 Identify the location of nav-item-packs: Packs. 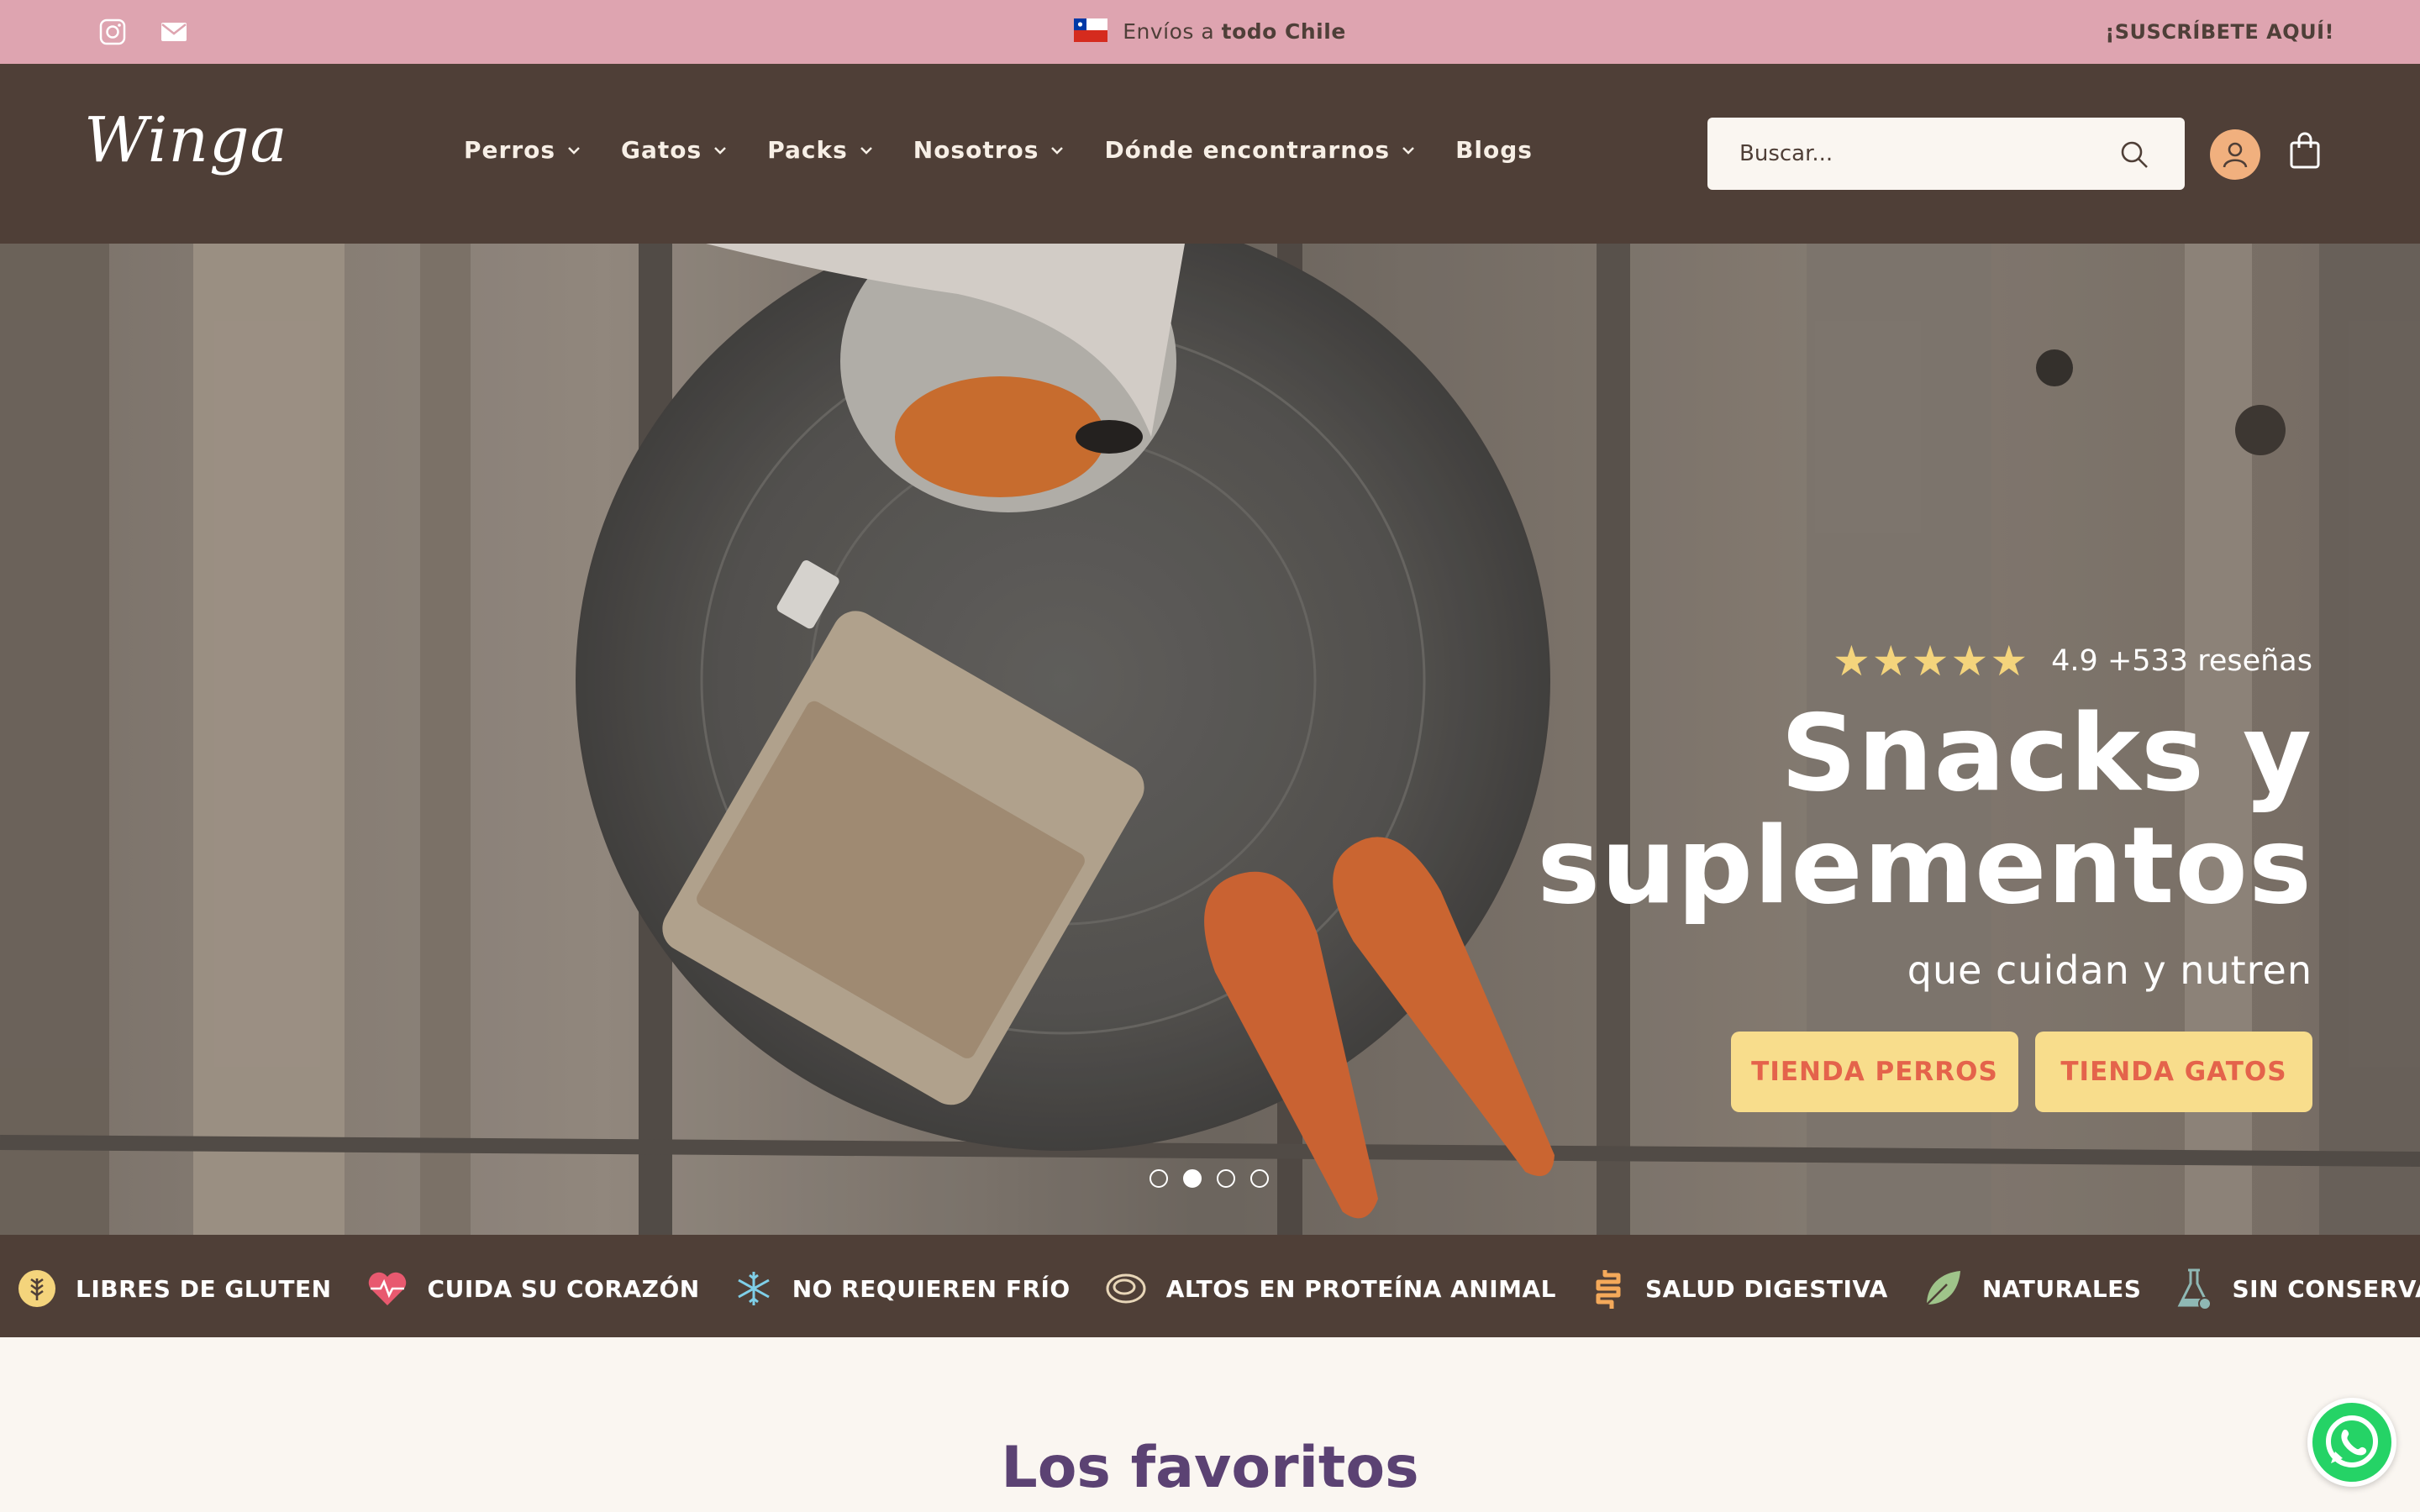
(820, 150).